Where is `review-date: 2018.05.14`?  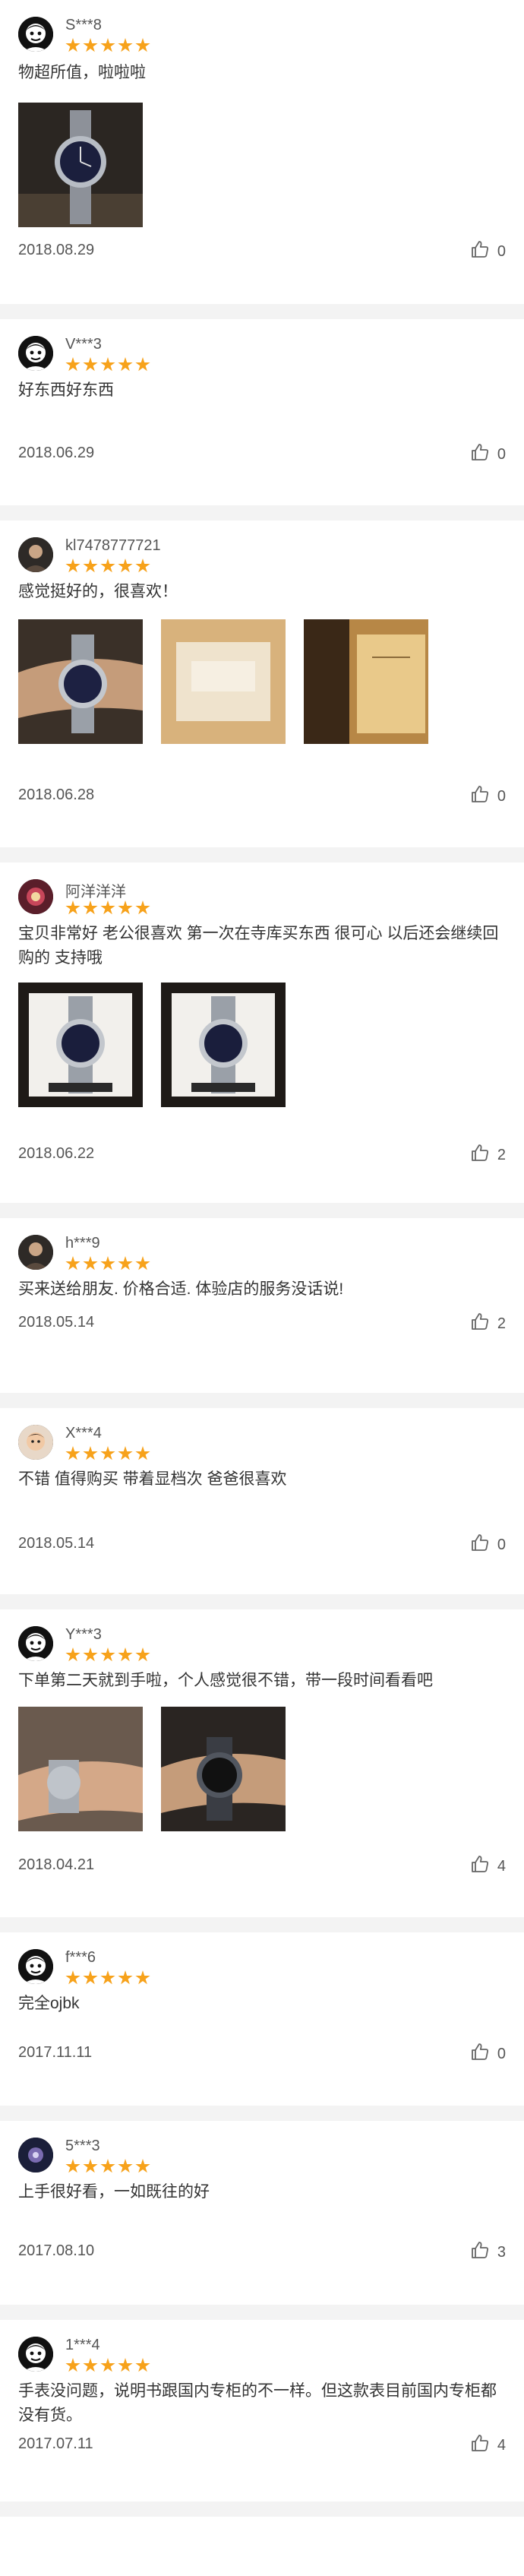
review-date: 2018.05.14 is located at coordinates (56, 1322).